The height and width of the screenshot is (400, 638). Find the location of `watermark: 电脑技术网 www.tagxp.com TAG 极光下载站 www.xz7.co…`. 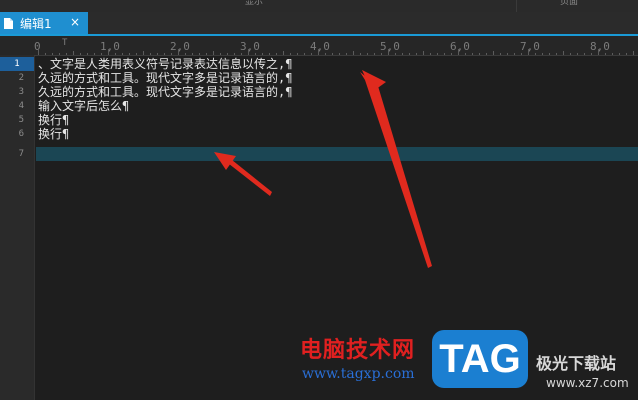

watermark: 电脑技术网 www.tagxp.com TAG 极光下载站 www.xz7.co… is located at coordinates (467, 364).